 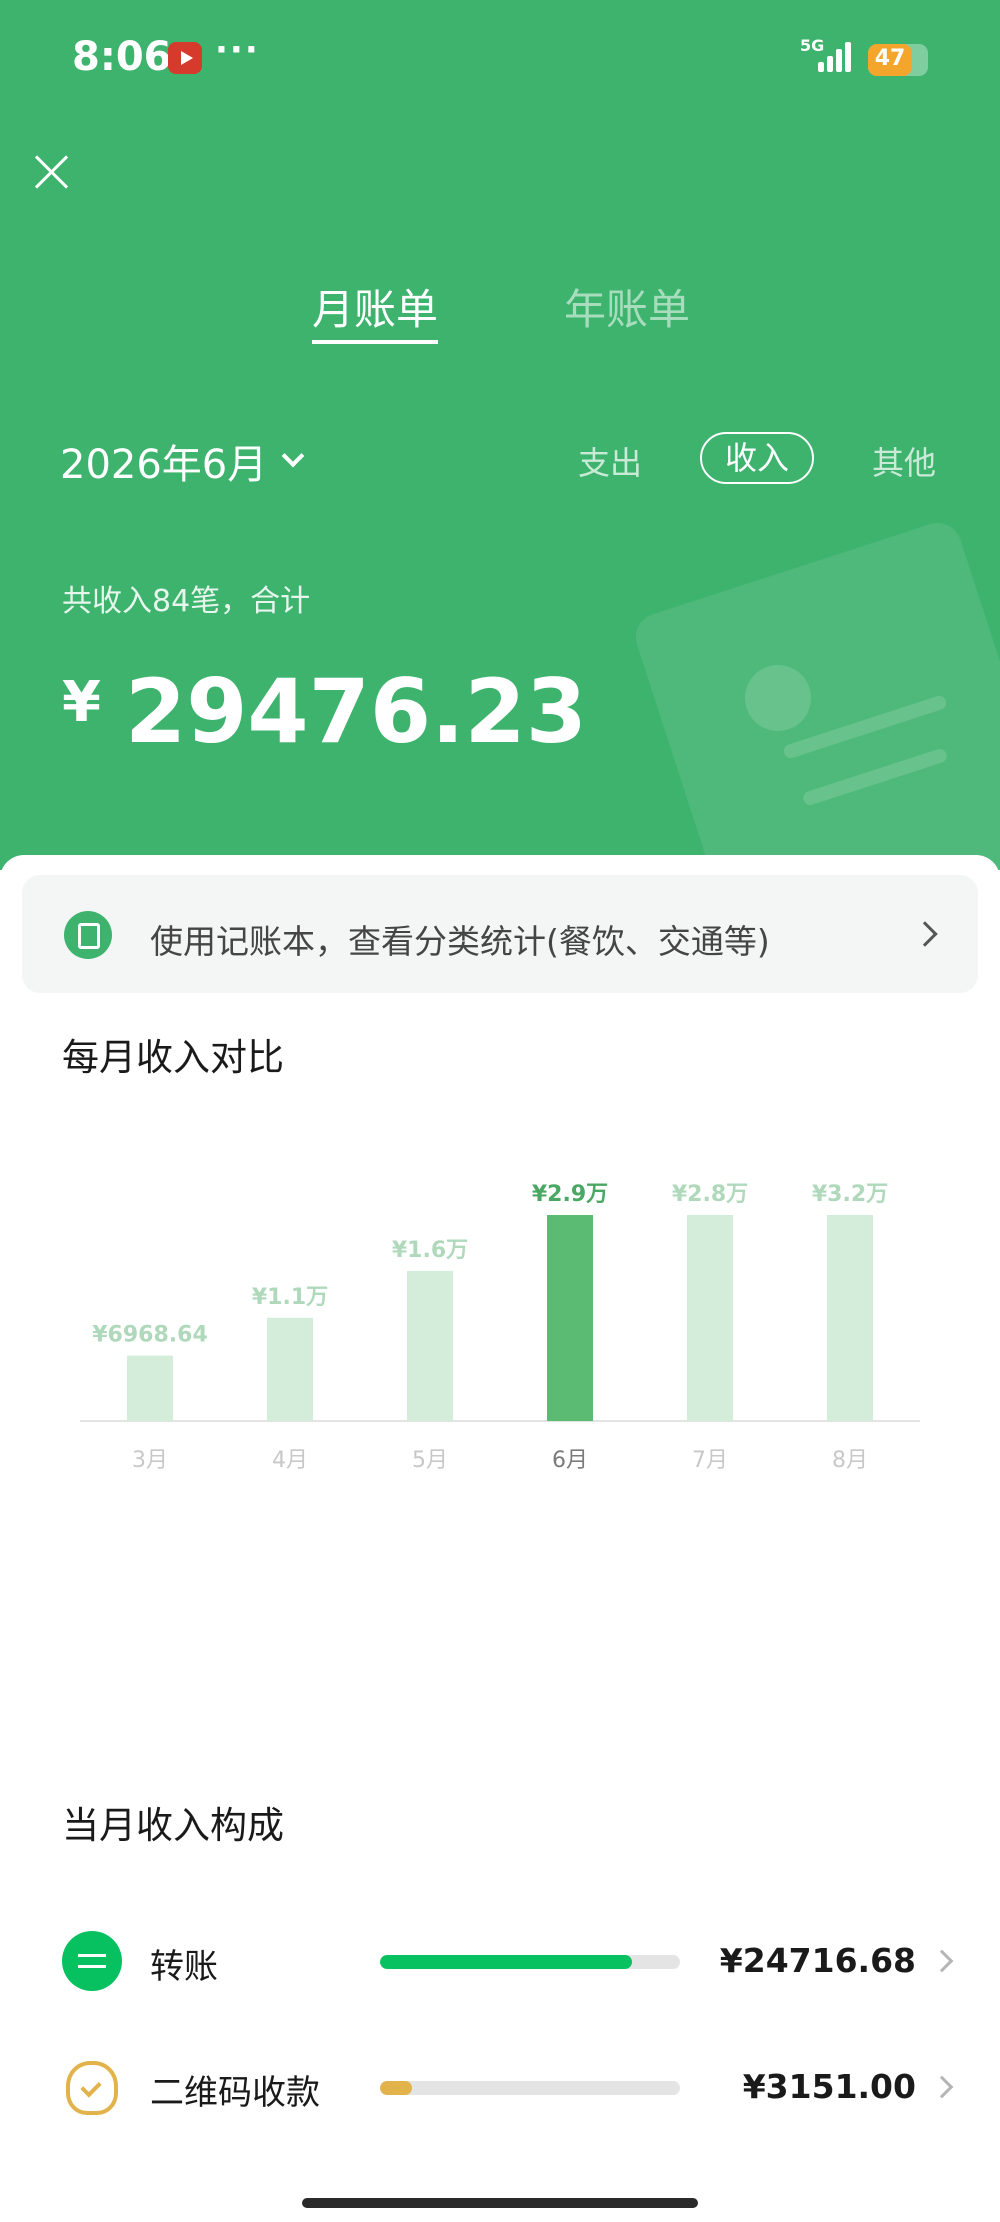 I want to click on composition-row-qrcode: 二维码收款 ¥3151.00, so click(x=500, y=2087).